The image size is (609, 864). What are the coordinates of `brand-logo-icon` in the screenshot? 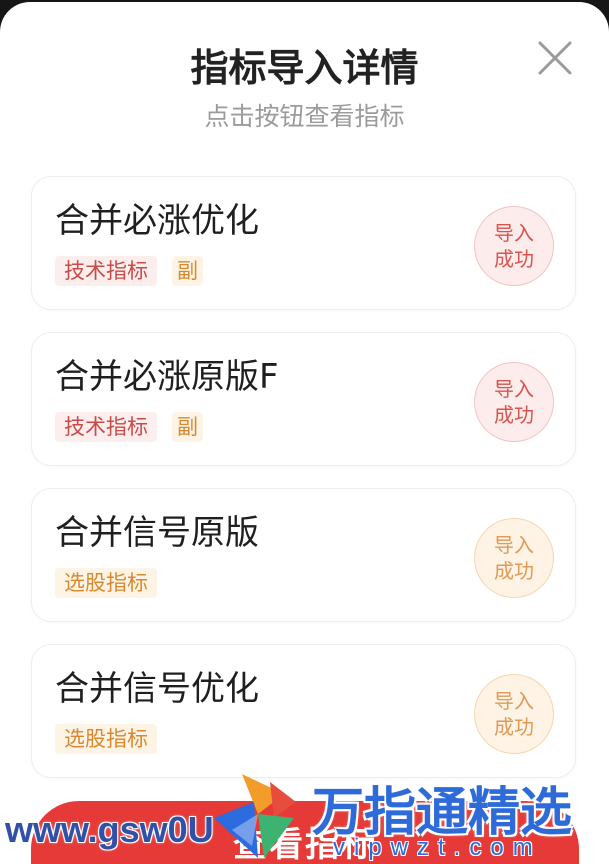 It's located at (255, 816).